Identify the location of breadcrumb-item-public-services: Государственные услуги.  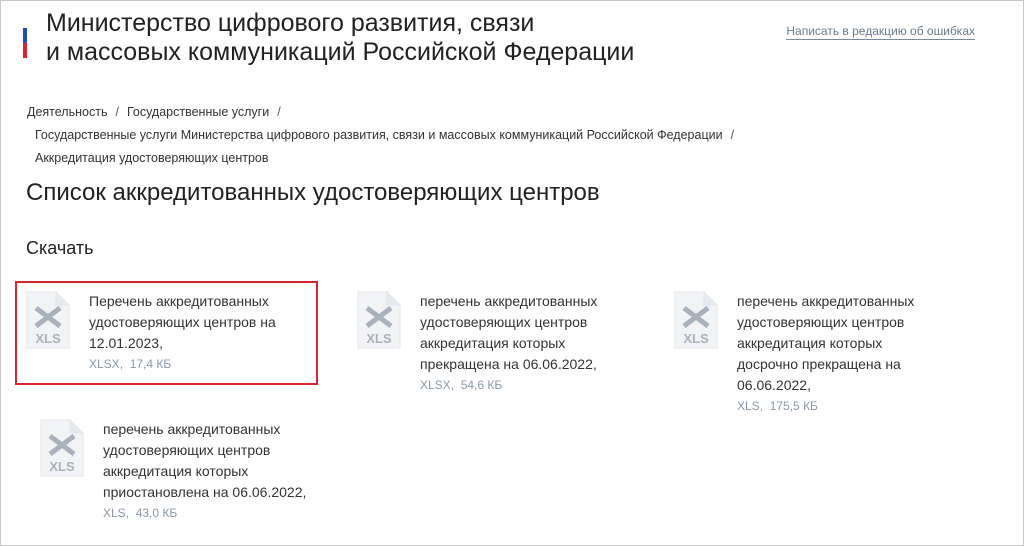
(198, 112).